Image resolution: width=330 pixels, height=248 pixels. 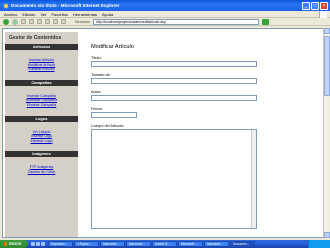 I want to click on back-icon, so click(x=6, y=21).